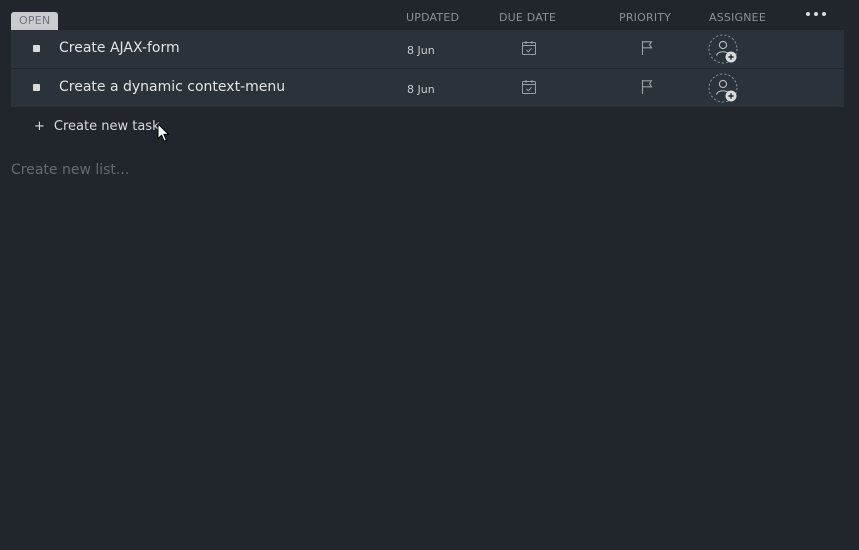 The image size is (859, 550). What do you see at coordinates (172, 87) in the screenshot?
I see `task-title: Create a dynamic context-menu` at bounding box center [172, 87].